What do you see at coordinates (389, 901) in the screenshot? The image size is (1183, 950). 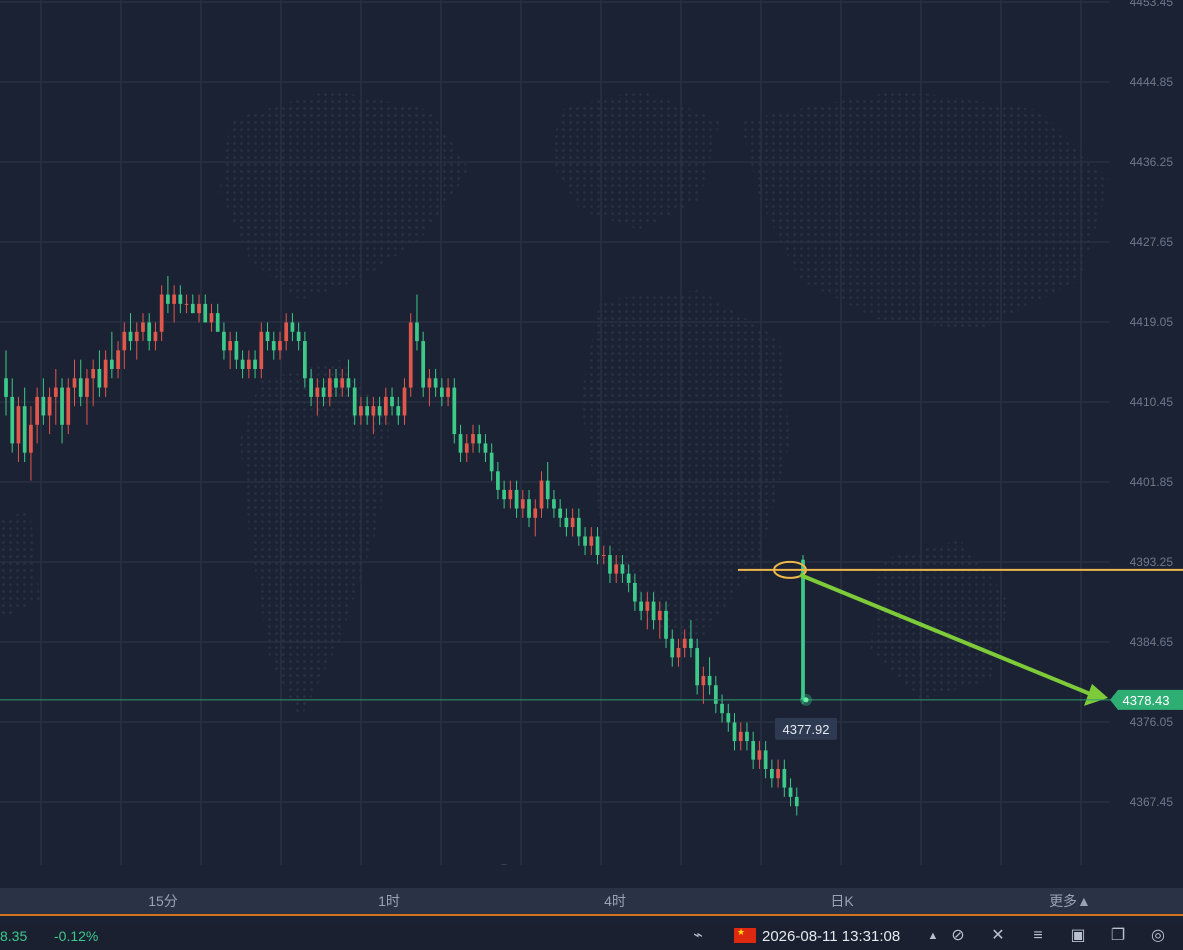 I see `tab-1hour: 1时` at bounding box center [389, 901].